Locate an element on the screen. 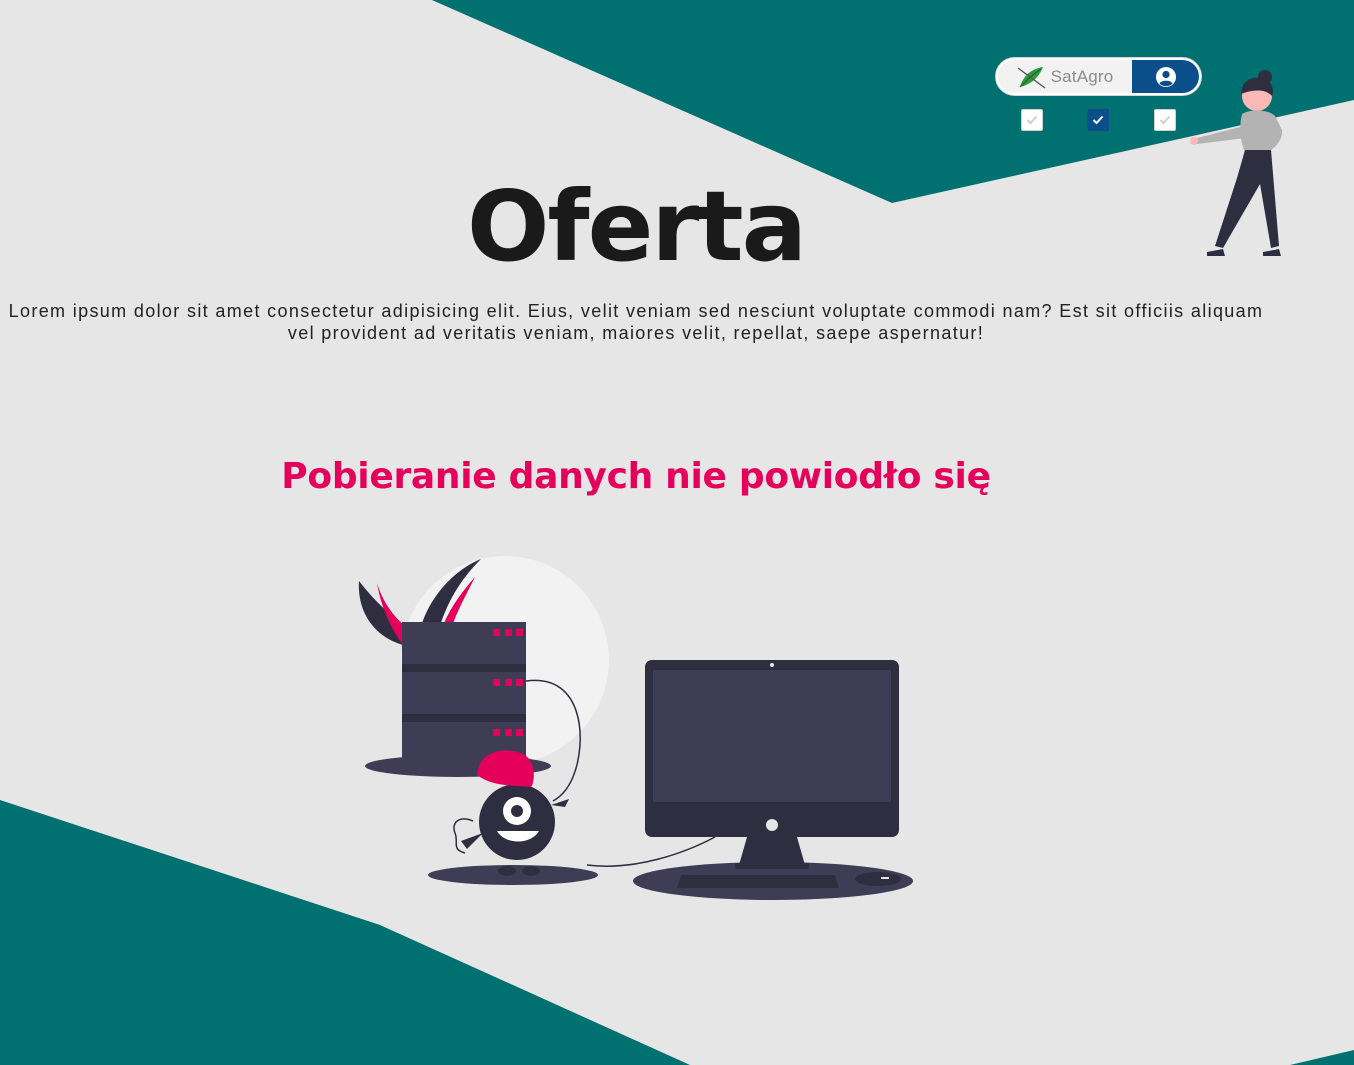 This screenshot has height=1065, width=1354. account-button is located at coordinates (1165, 76).